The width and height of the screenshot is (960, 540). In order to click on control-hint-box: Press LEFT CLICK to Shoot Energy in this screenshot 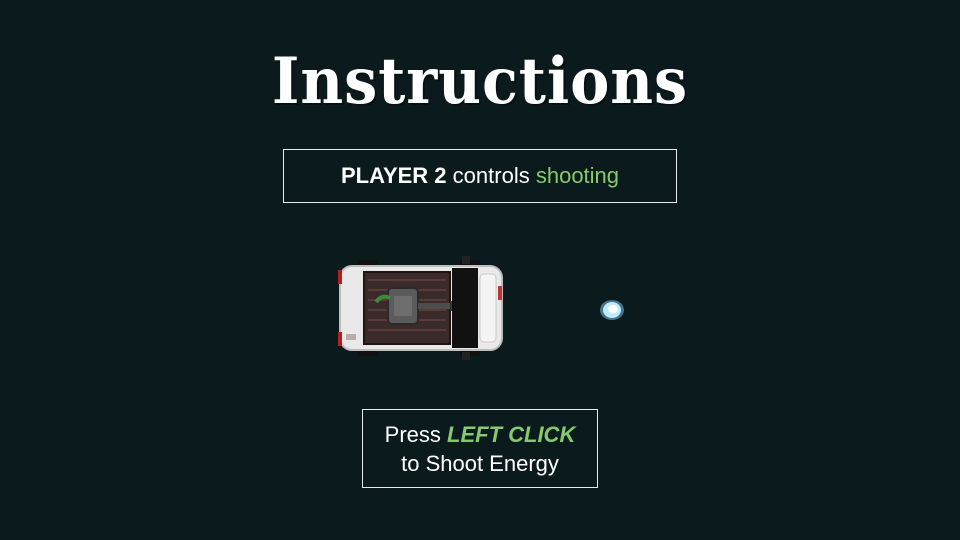, I will do `click(480, 448)`.